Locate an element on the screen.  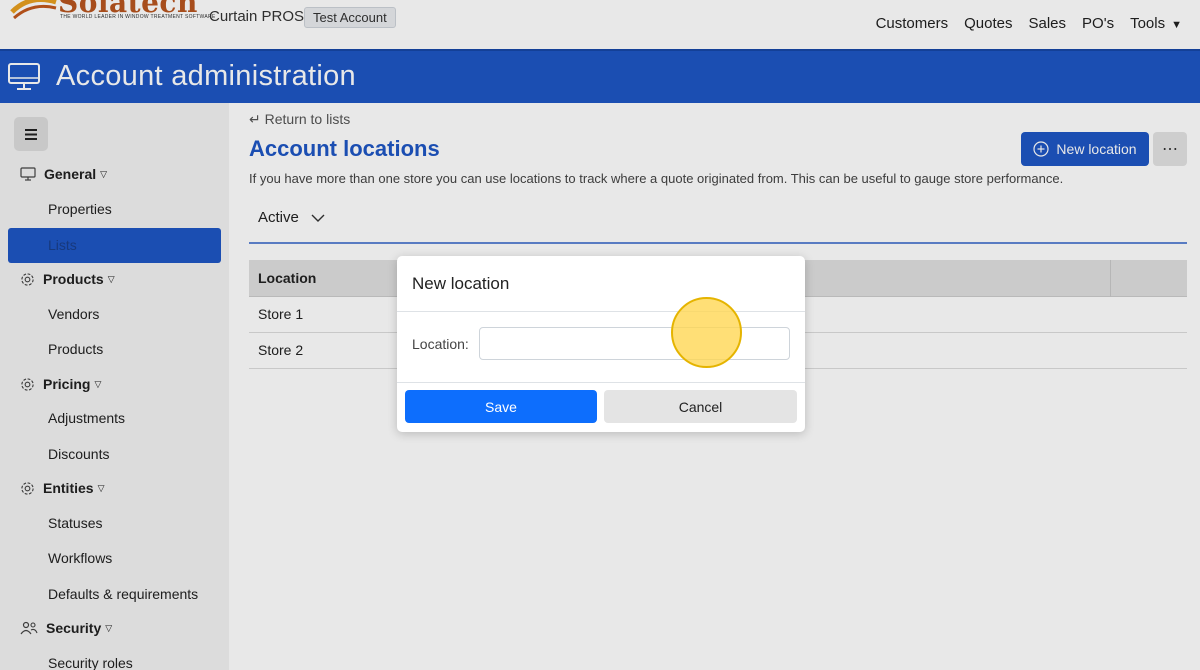
new-location-dialog: New location Location: Save Cancel is located at coordinates (601, 344).